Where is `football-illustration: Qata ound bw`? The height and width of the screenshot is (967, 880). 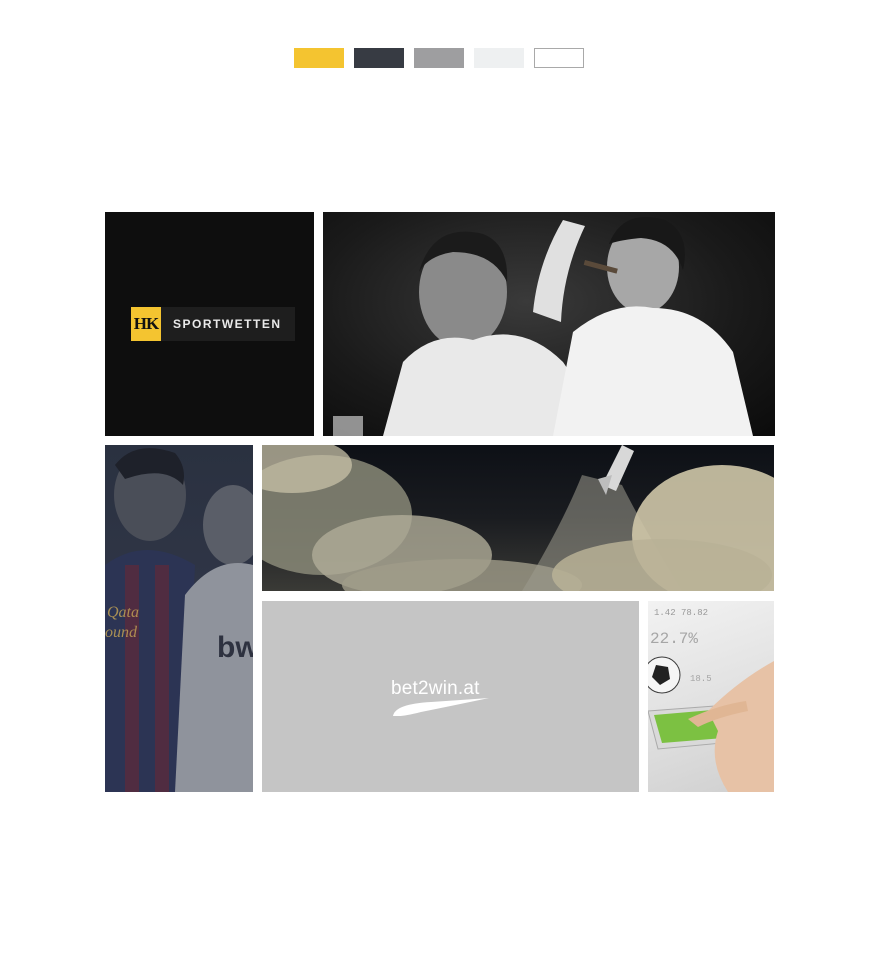 football-illustration: Qata ound bw is located at coordinates (179, 620).